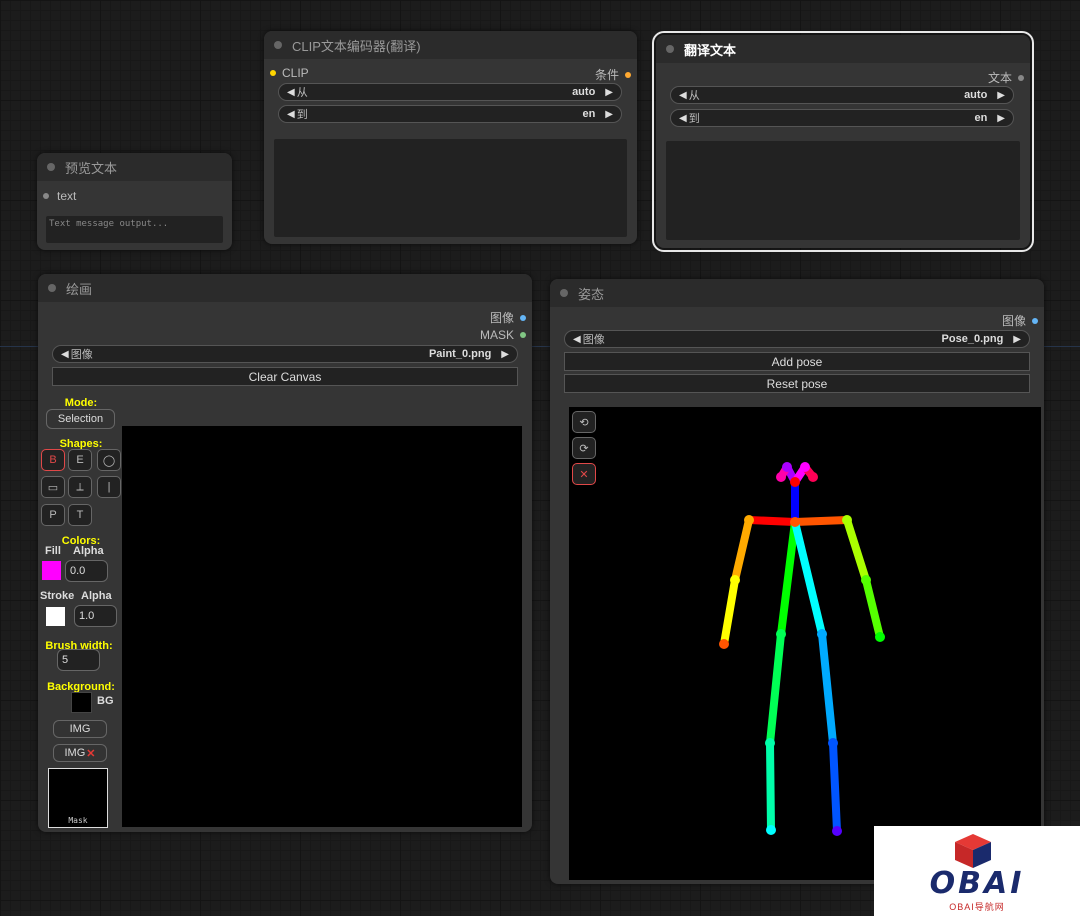 The width and height of the screenshot is (1080, 916). What do you see at coordinates (285, 354) in the screenshot?
I see `combo-image: ◀ 图像 Paint_0.png ▶` at bounding box center [285, 354].